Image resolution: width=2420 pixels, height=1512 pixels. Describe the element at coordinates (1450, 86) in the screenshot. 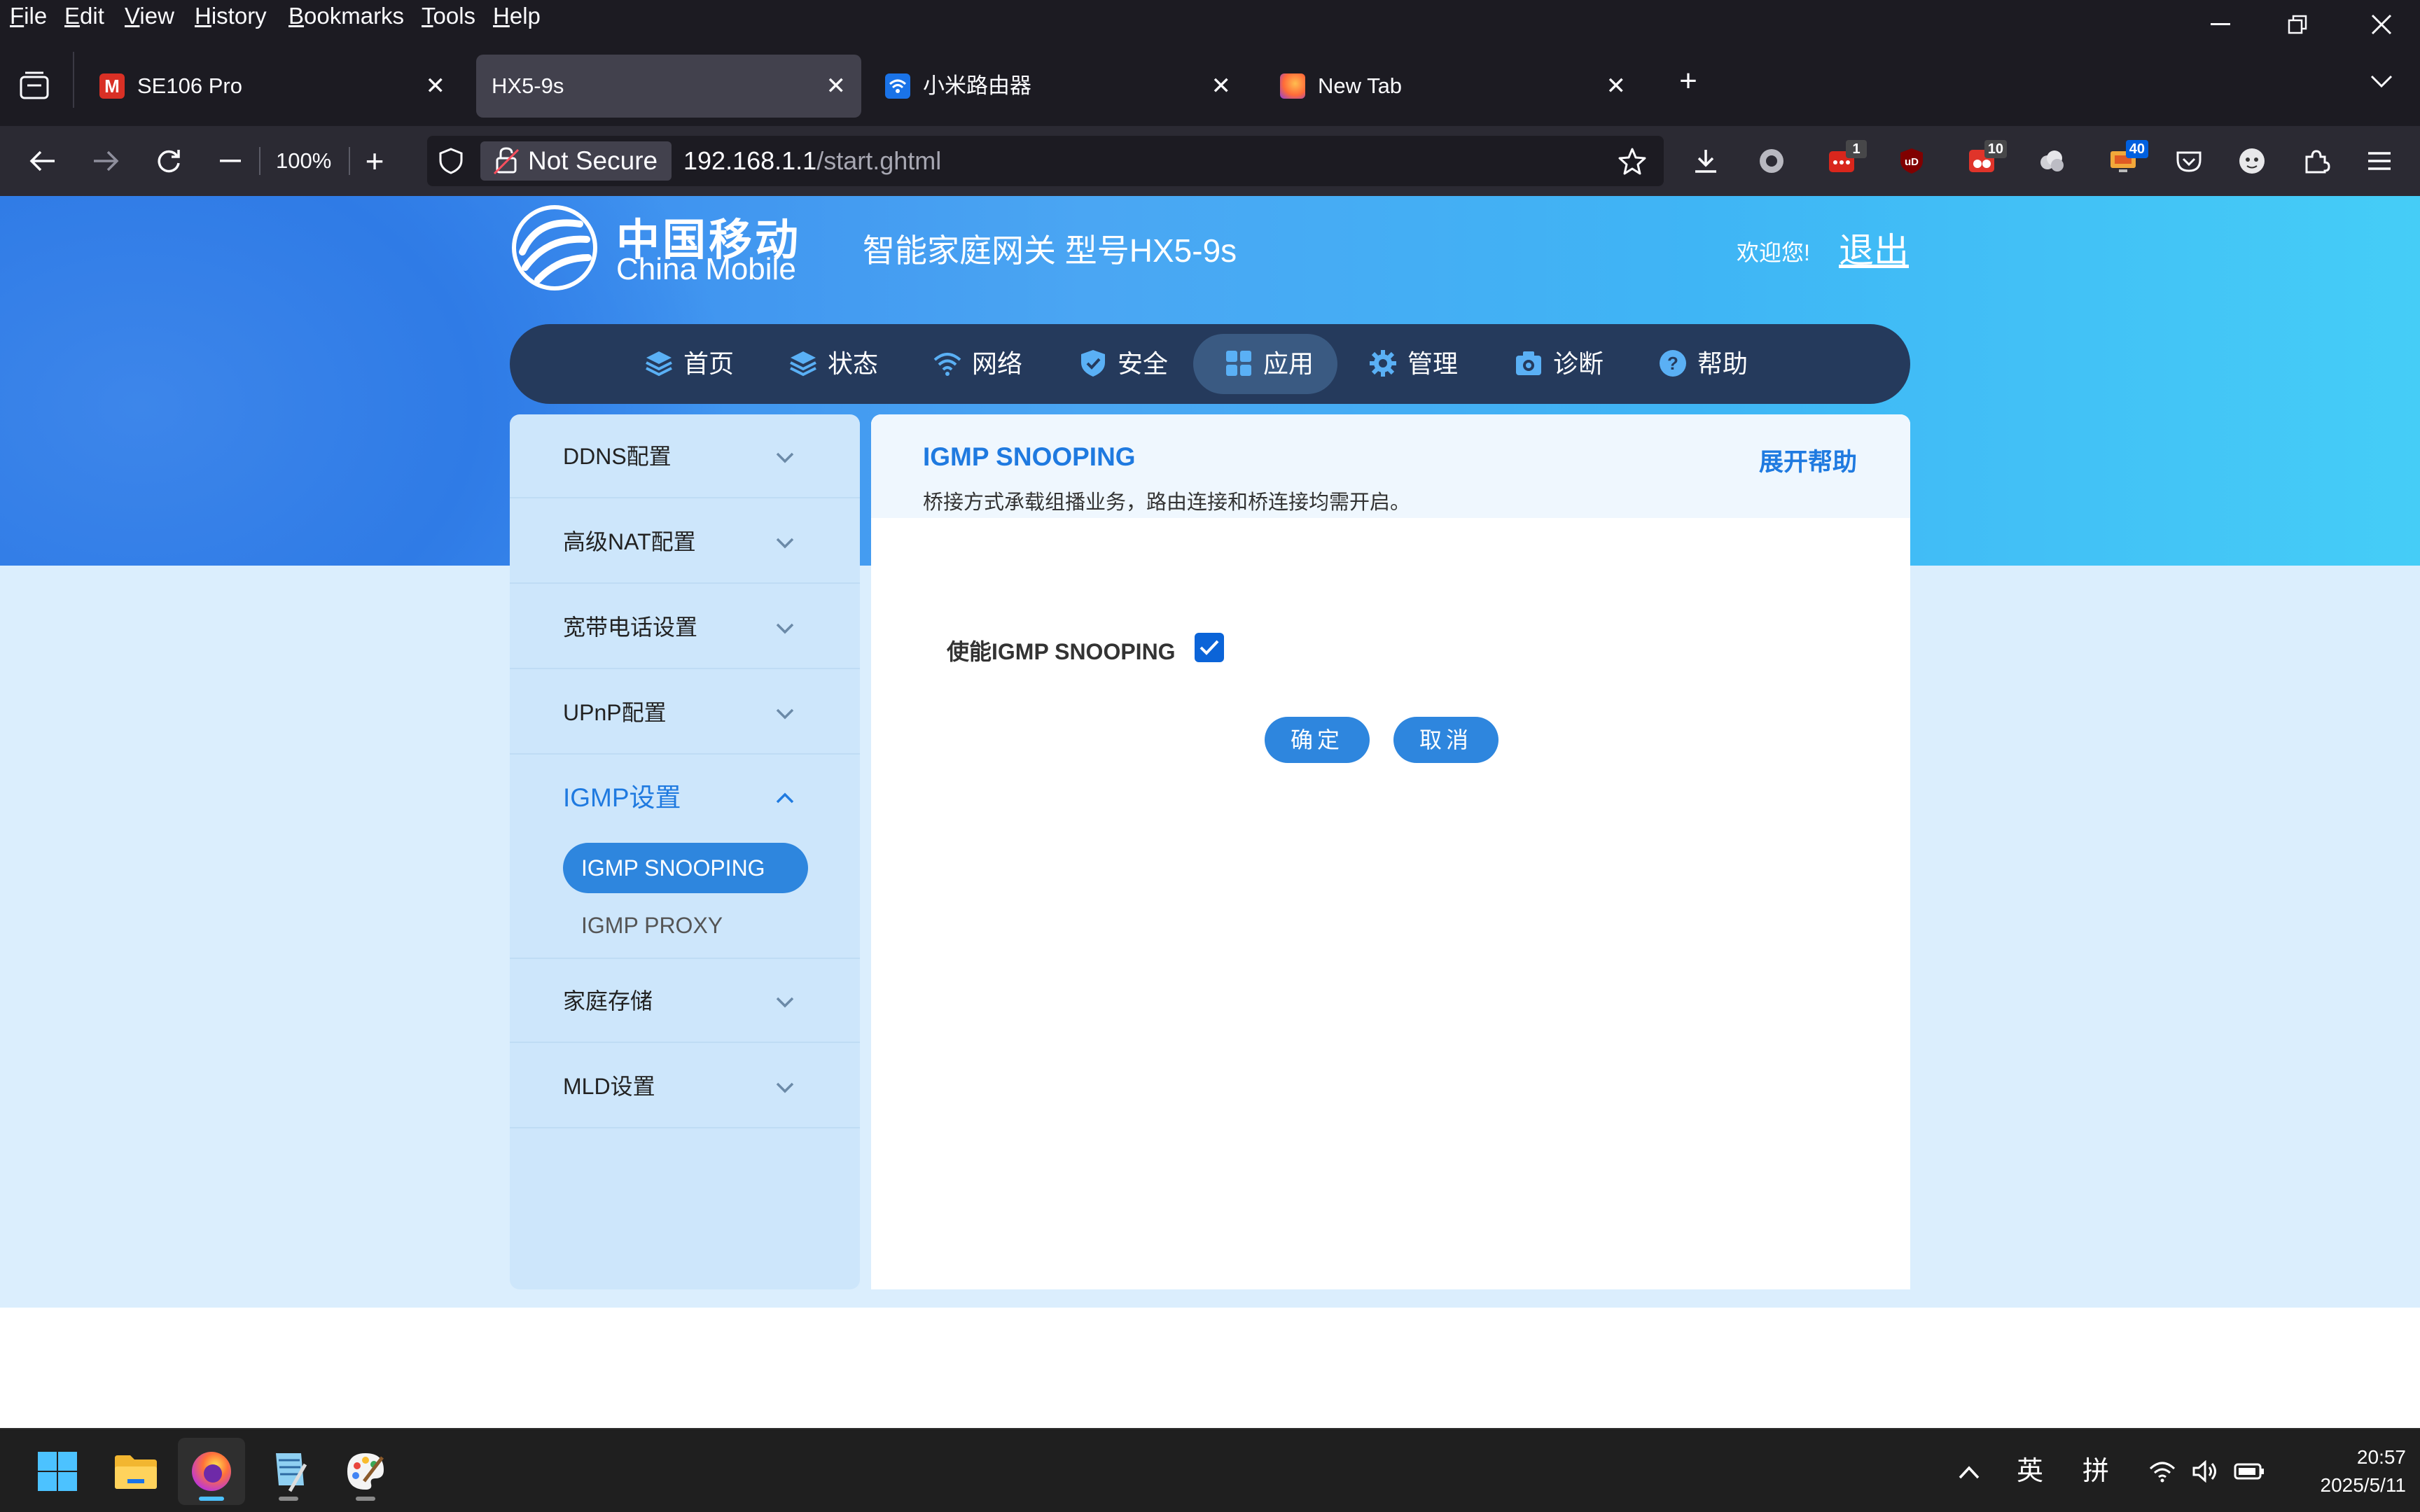

I see `tab-new-tab: New Tab ✕` at that location.